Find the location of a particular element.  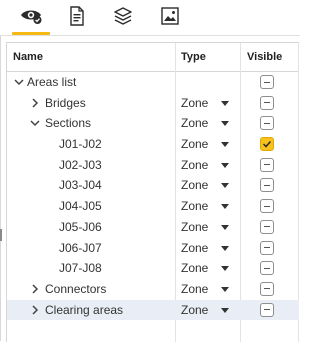

row-name: Connectors is located at coordinates (76, 288).